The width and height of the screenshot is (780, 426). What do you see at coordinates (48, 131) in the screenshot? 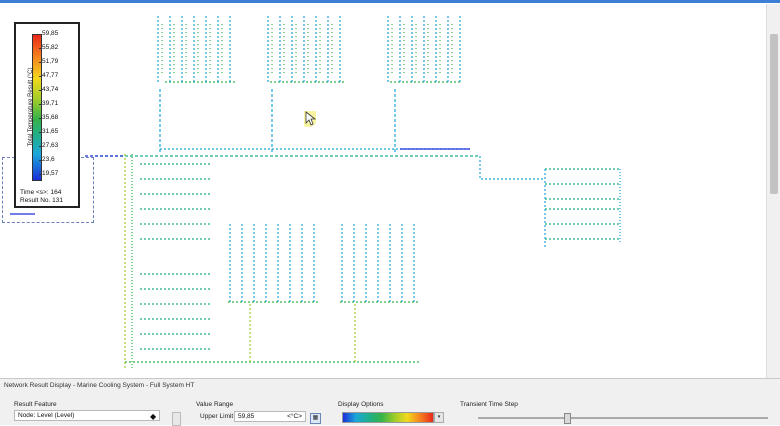
I see `legend-tick: 31,65` at bounding box center [48, 131].